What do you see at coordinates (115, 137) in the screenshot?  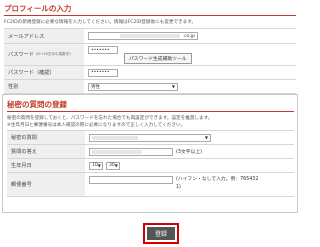 I see `question-redacted-block` at bounding box center [115, 137].